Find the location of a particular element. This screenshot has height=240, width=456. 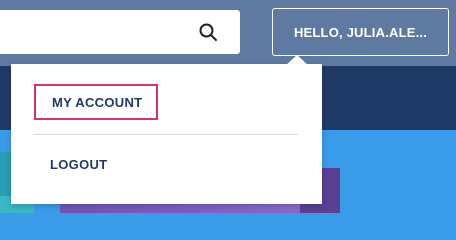

menu-divider is located at coordinates (166, 134).